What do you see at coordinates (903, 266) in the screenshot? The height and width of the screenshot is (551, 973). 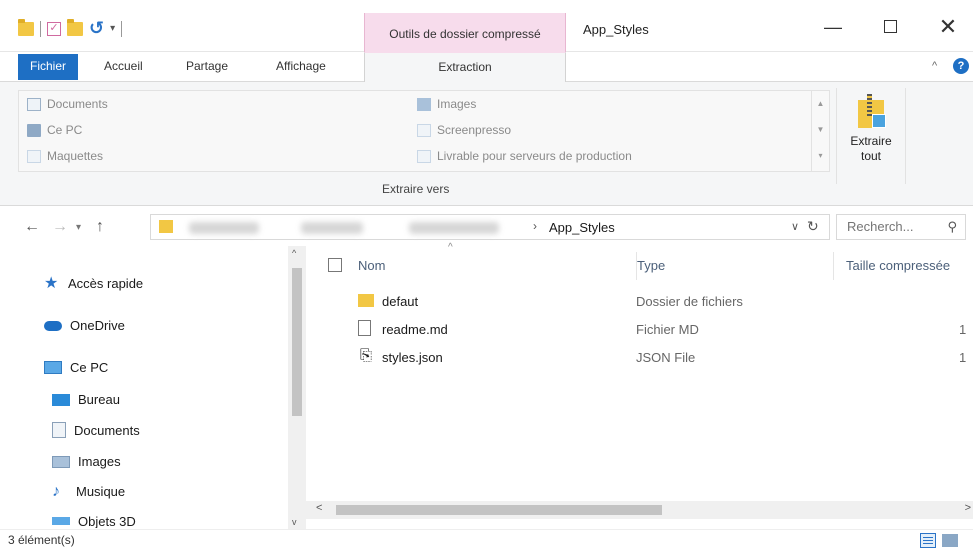 I see `column-header-size: Taille compressée` at bounding box center [903, 266].